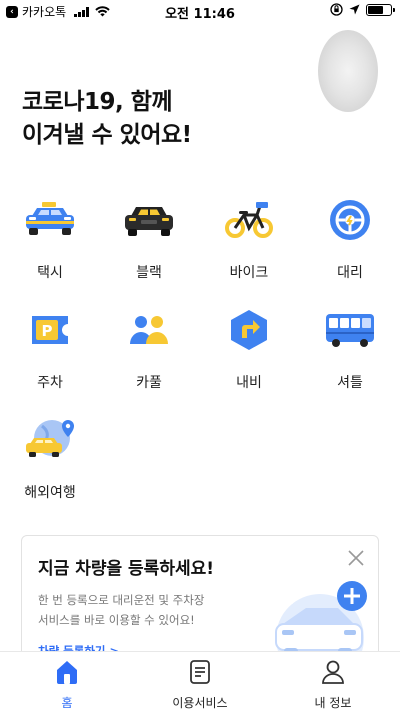 The height and width of the screenshot is (711, 400). I want to click on shuttle-bus-icon, so click(350, 330).